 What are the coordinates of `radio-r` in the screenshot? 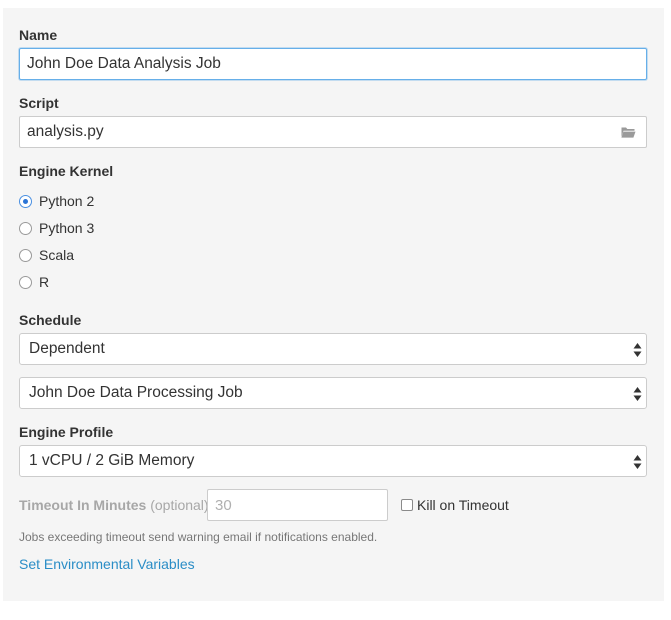 It's located at (25, 282).